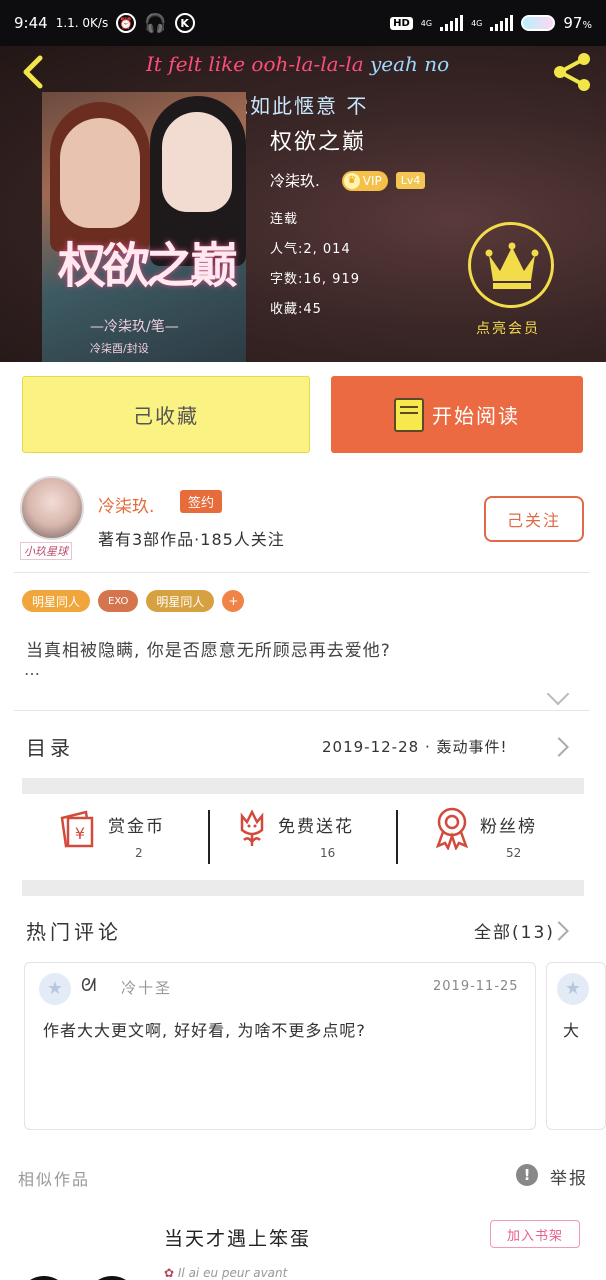 This screenshot has width=606, height=1280. I want to click on stat-value: 2, so click(139, 853).